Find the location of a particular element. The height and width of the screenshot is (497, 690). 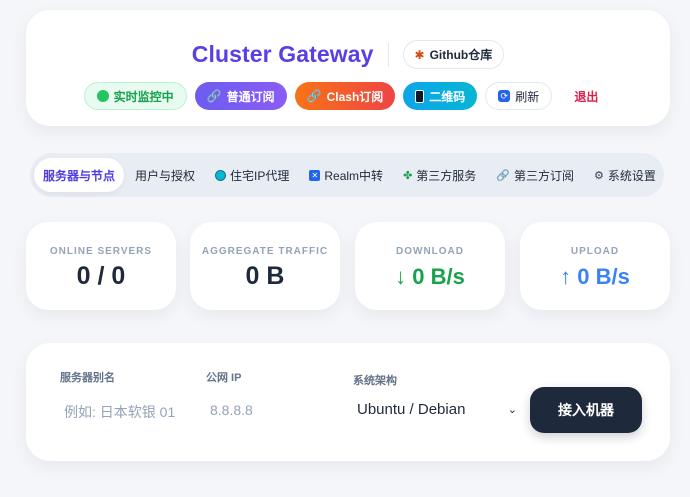

refresh-label: 刷新 is located at coordinates (527, 96).